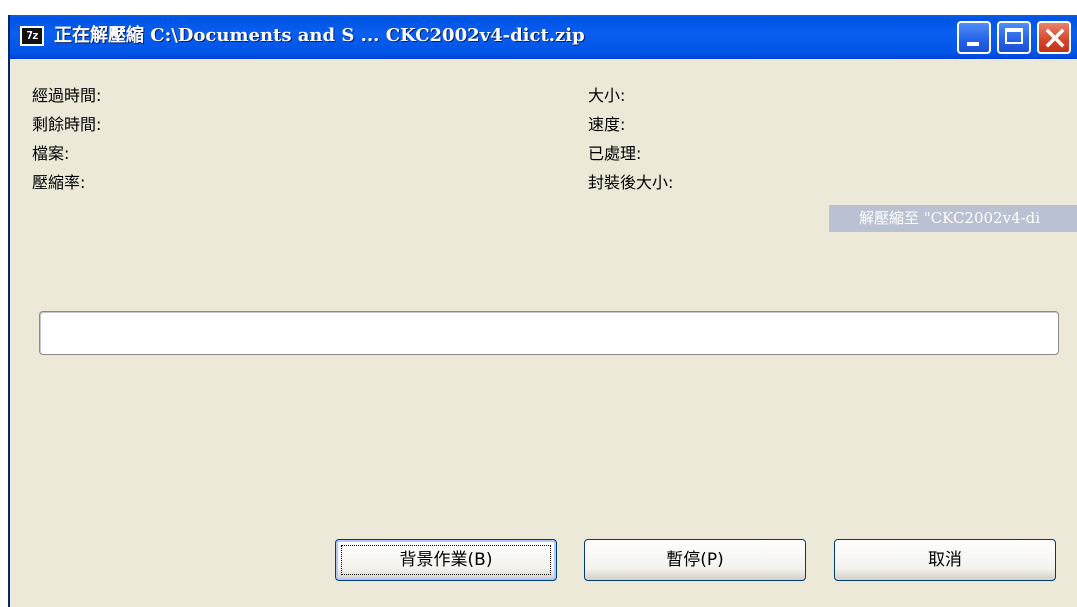  I want to click on close-icon, so click(1055, 38).